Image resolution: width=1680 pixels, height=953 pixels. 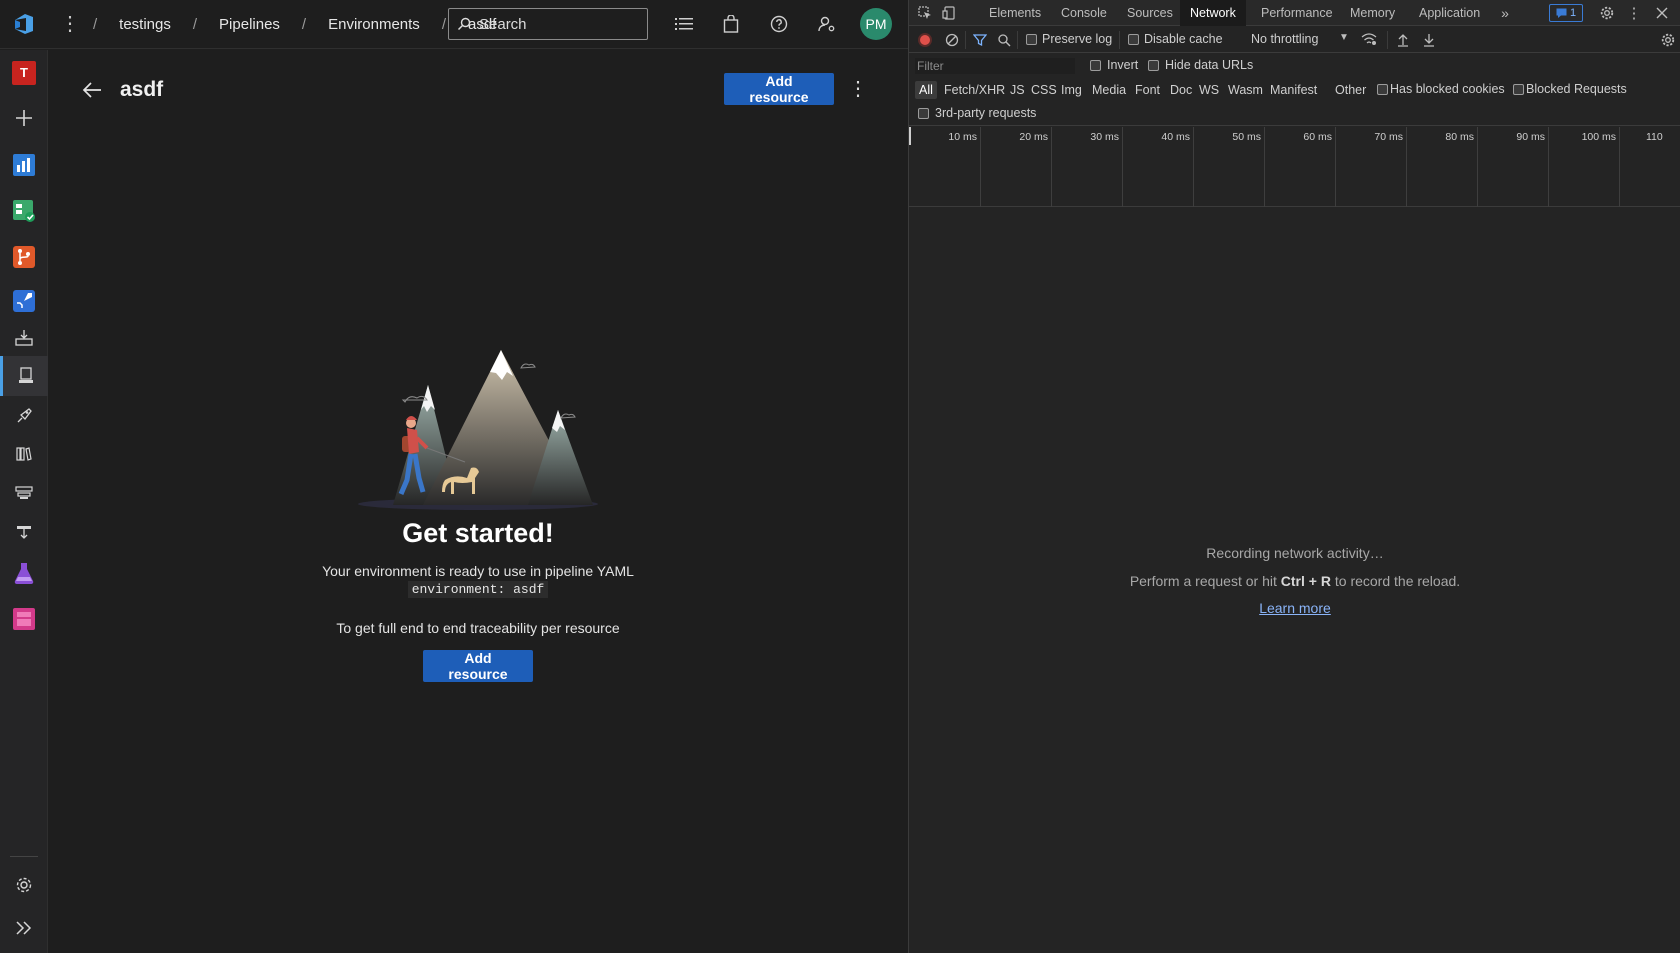 I want to click on device-toolbar-icon, so click(x=949, y=13).